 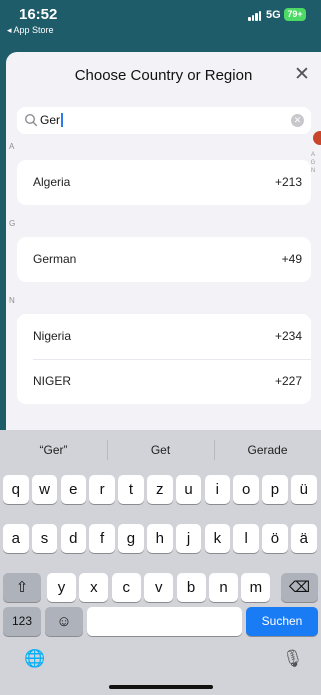 I want to click on key-o: o, so click(x=246, y=489).